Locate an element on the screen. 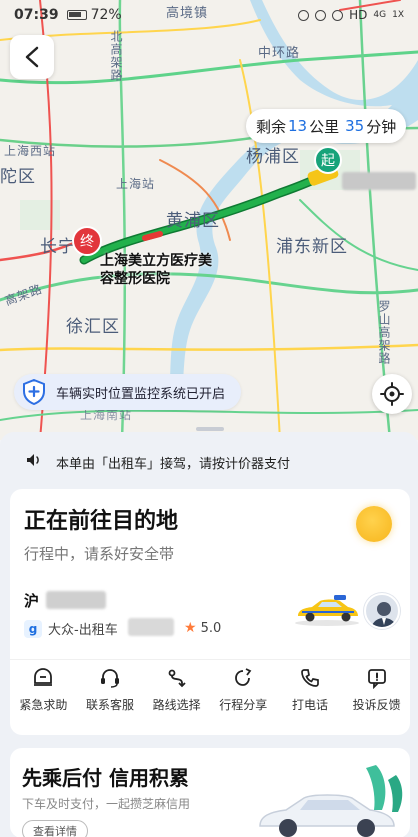 Image resolution: width=418 pixels, height=837 pixels. map-label-putuo: 陀区 is located at coordinates (18, 177).